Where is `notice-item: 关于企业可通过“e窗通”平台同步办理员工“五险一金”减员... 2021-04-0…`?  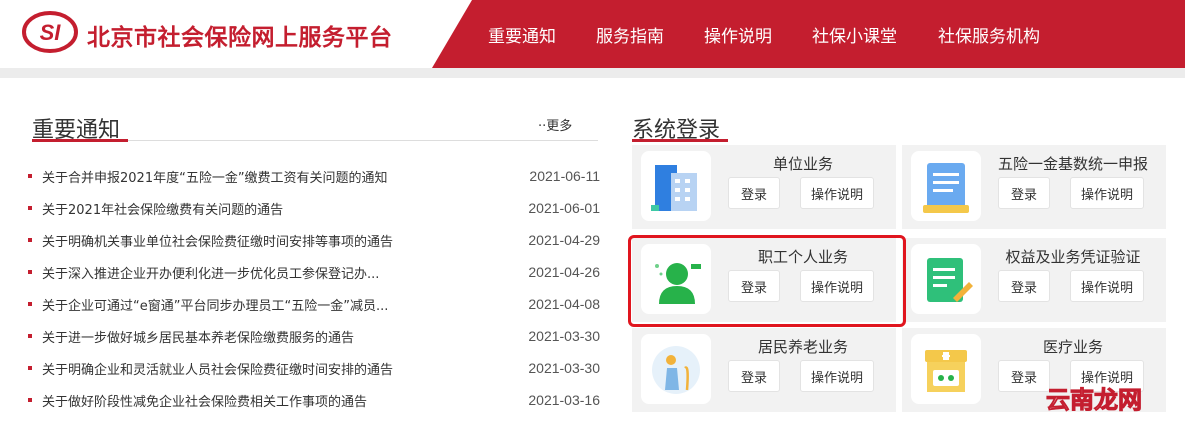
notice-item: 关于企业可通过“e窗通”平台同步办理员工“五险一金”减员... 2021-04-0… is located at coordinates (314, 304).